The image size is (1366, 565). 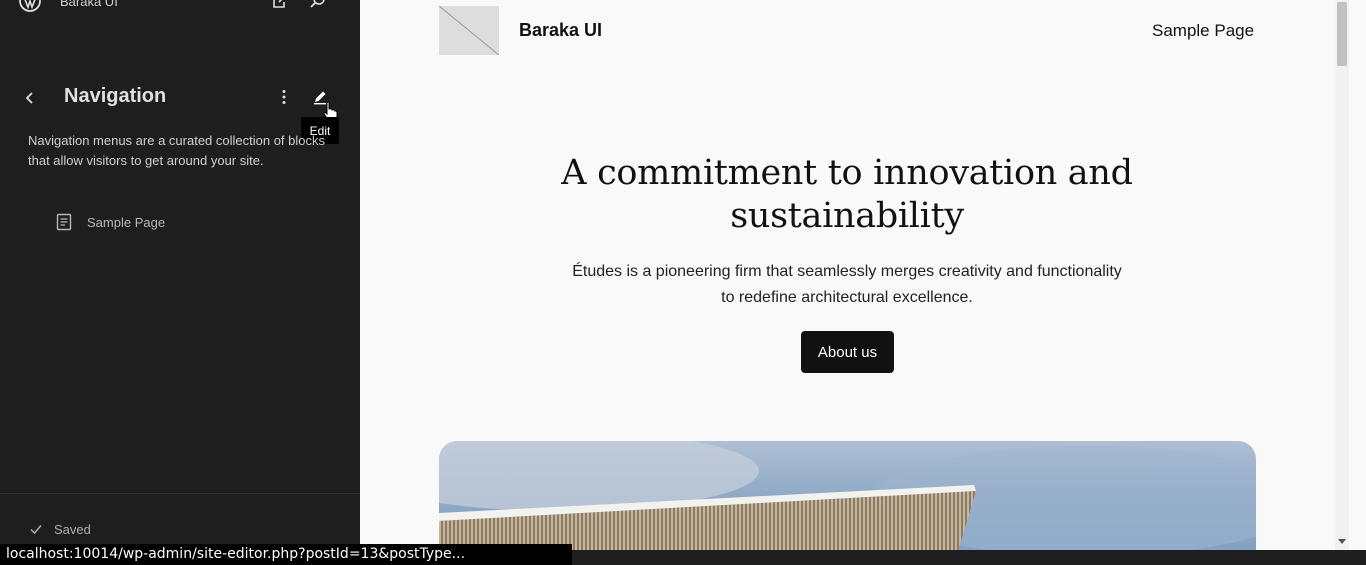 What do you see at coordinates (847, 352) in the screenshot?
I see `about-us-button: About us` at bounding box center [847, 352].